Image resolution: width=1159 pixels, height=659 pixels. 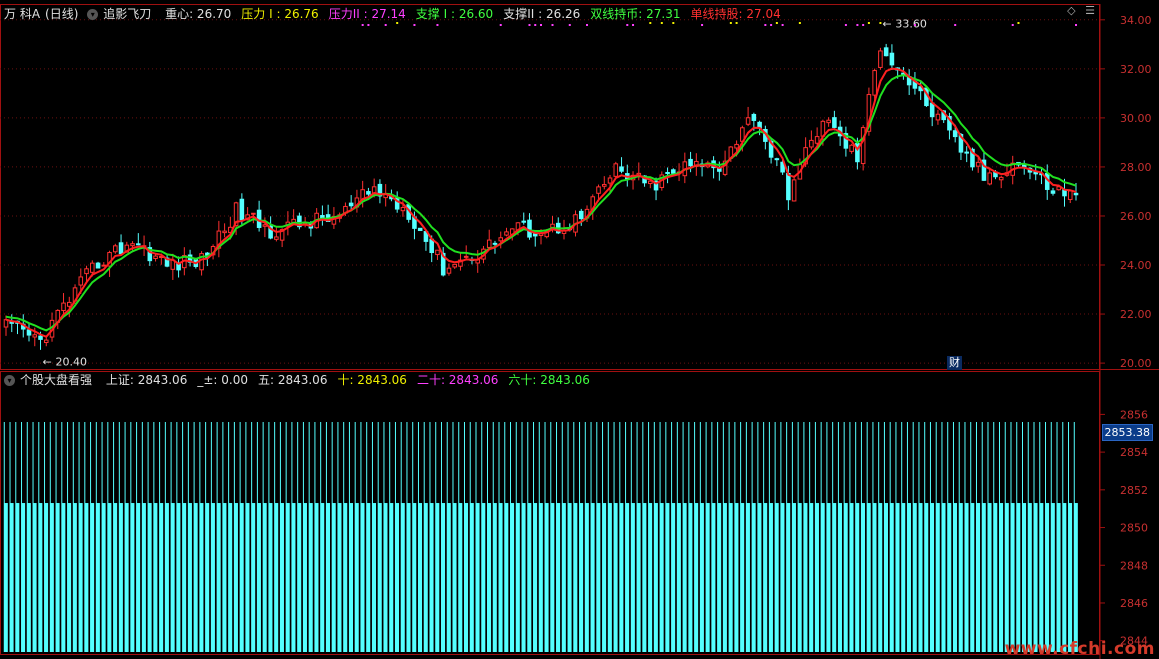 What do you see at coordinates (56, 380) in the screenshot?
I see `sub-indicator-name: 个股大盘看强` at bounding box center [56, 380].